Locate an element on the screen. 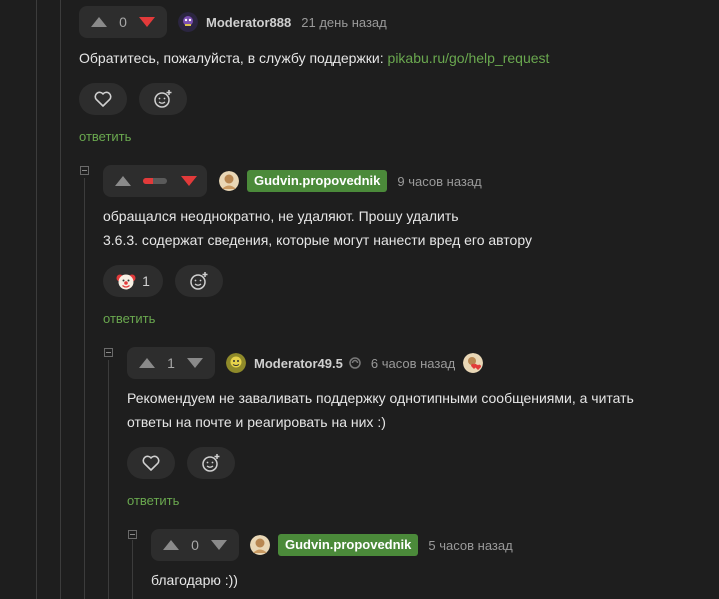 This screenshot has width=719, height=599. help-request-link: pikabu.ru/go/help_request is located at coordinates (469, 58).